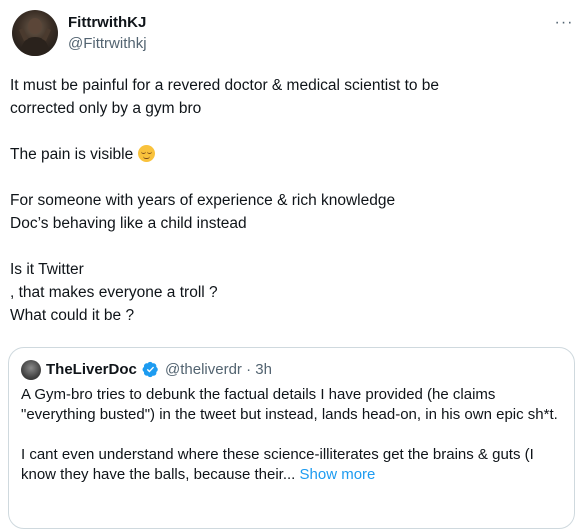 The height and width of the screenshot is (529, 587). What do you see at coordinates (47, 269) in the screenshot?
I see `tweet-line: Is it Twitter` at bounding box center [47, 269].